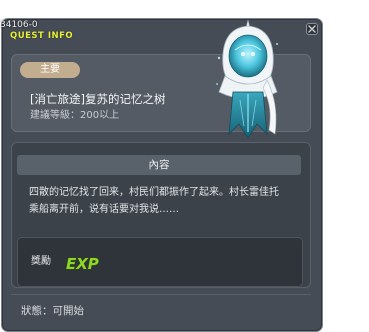  I want to click on quest-id-label: 34106-0, so click(19, 25).